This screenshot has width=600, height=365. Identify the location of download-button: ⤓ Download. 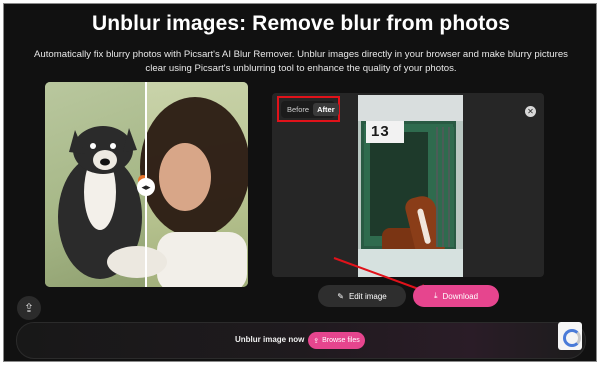
(456, 296).